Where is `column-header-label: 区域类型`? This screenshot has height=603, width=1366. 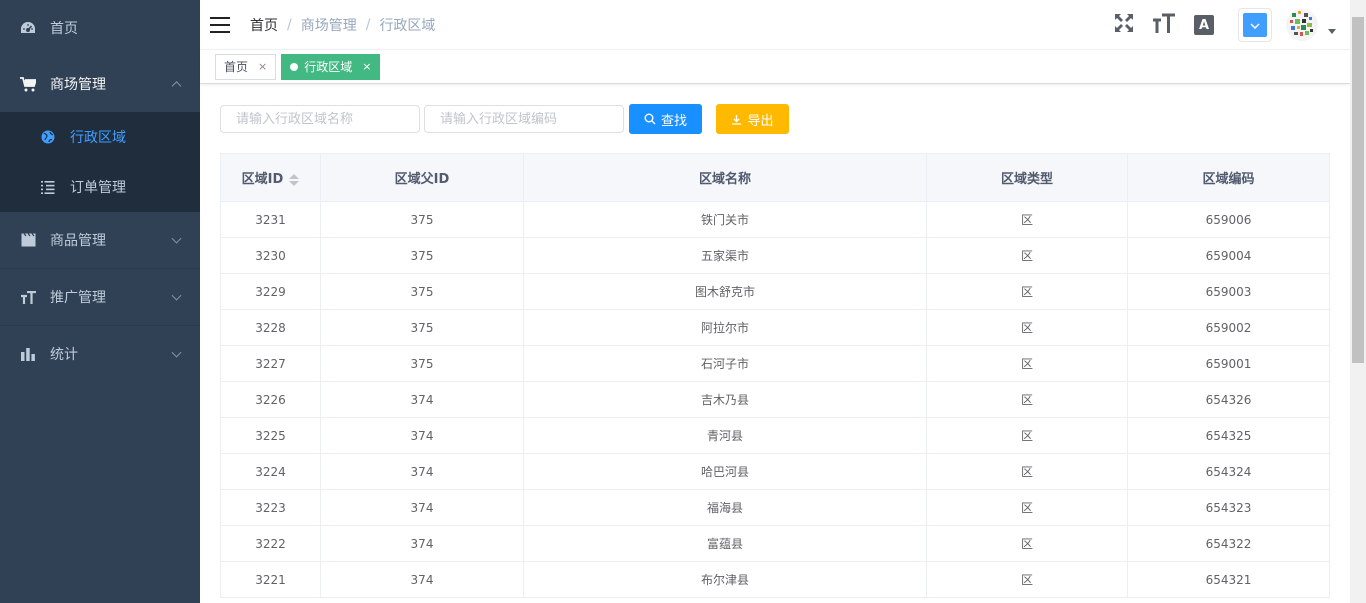 column-header-label: 区域类型 is located at coordinates (1026, 179).